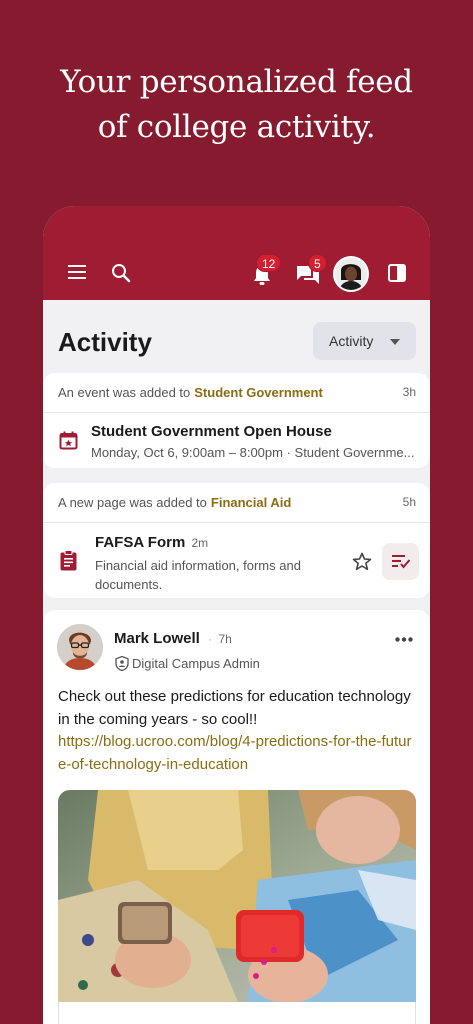 This screenshot has height=1024, width=473. Describe the element at coordinates (225, 639) in the screenshot. I see `post-age: 7h` at that location.